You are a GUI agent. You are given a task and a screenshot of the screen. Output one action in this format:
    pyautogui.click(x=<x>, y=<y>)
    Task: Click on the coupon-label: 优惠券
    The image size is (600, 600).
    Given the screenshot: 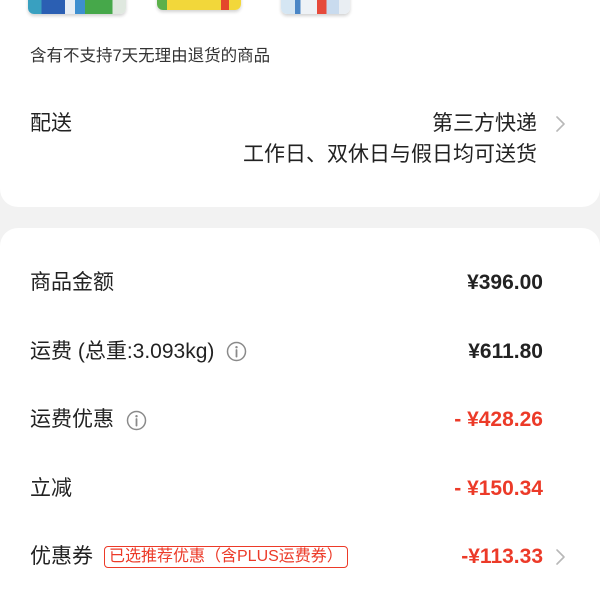 What is the action you would take?
    pyautogui.click(x=61, y=557)
    